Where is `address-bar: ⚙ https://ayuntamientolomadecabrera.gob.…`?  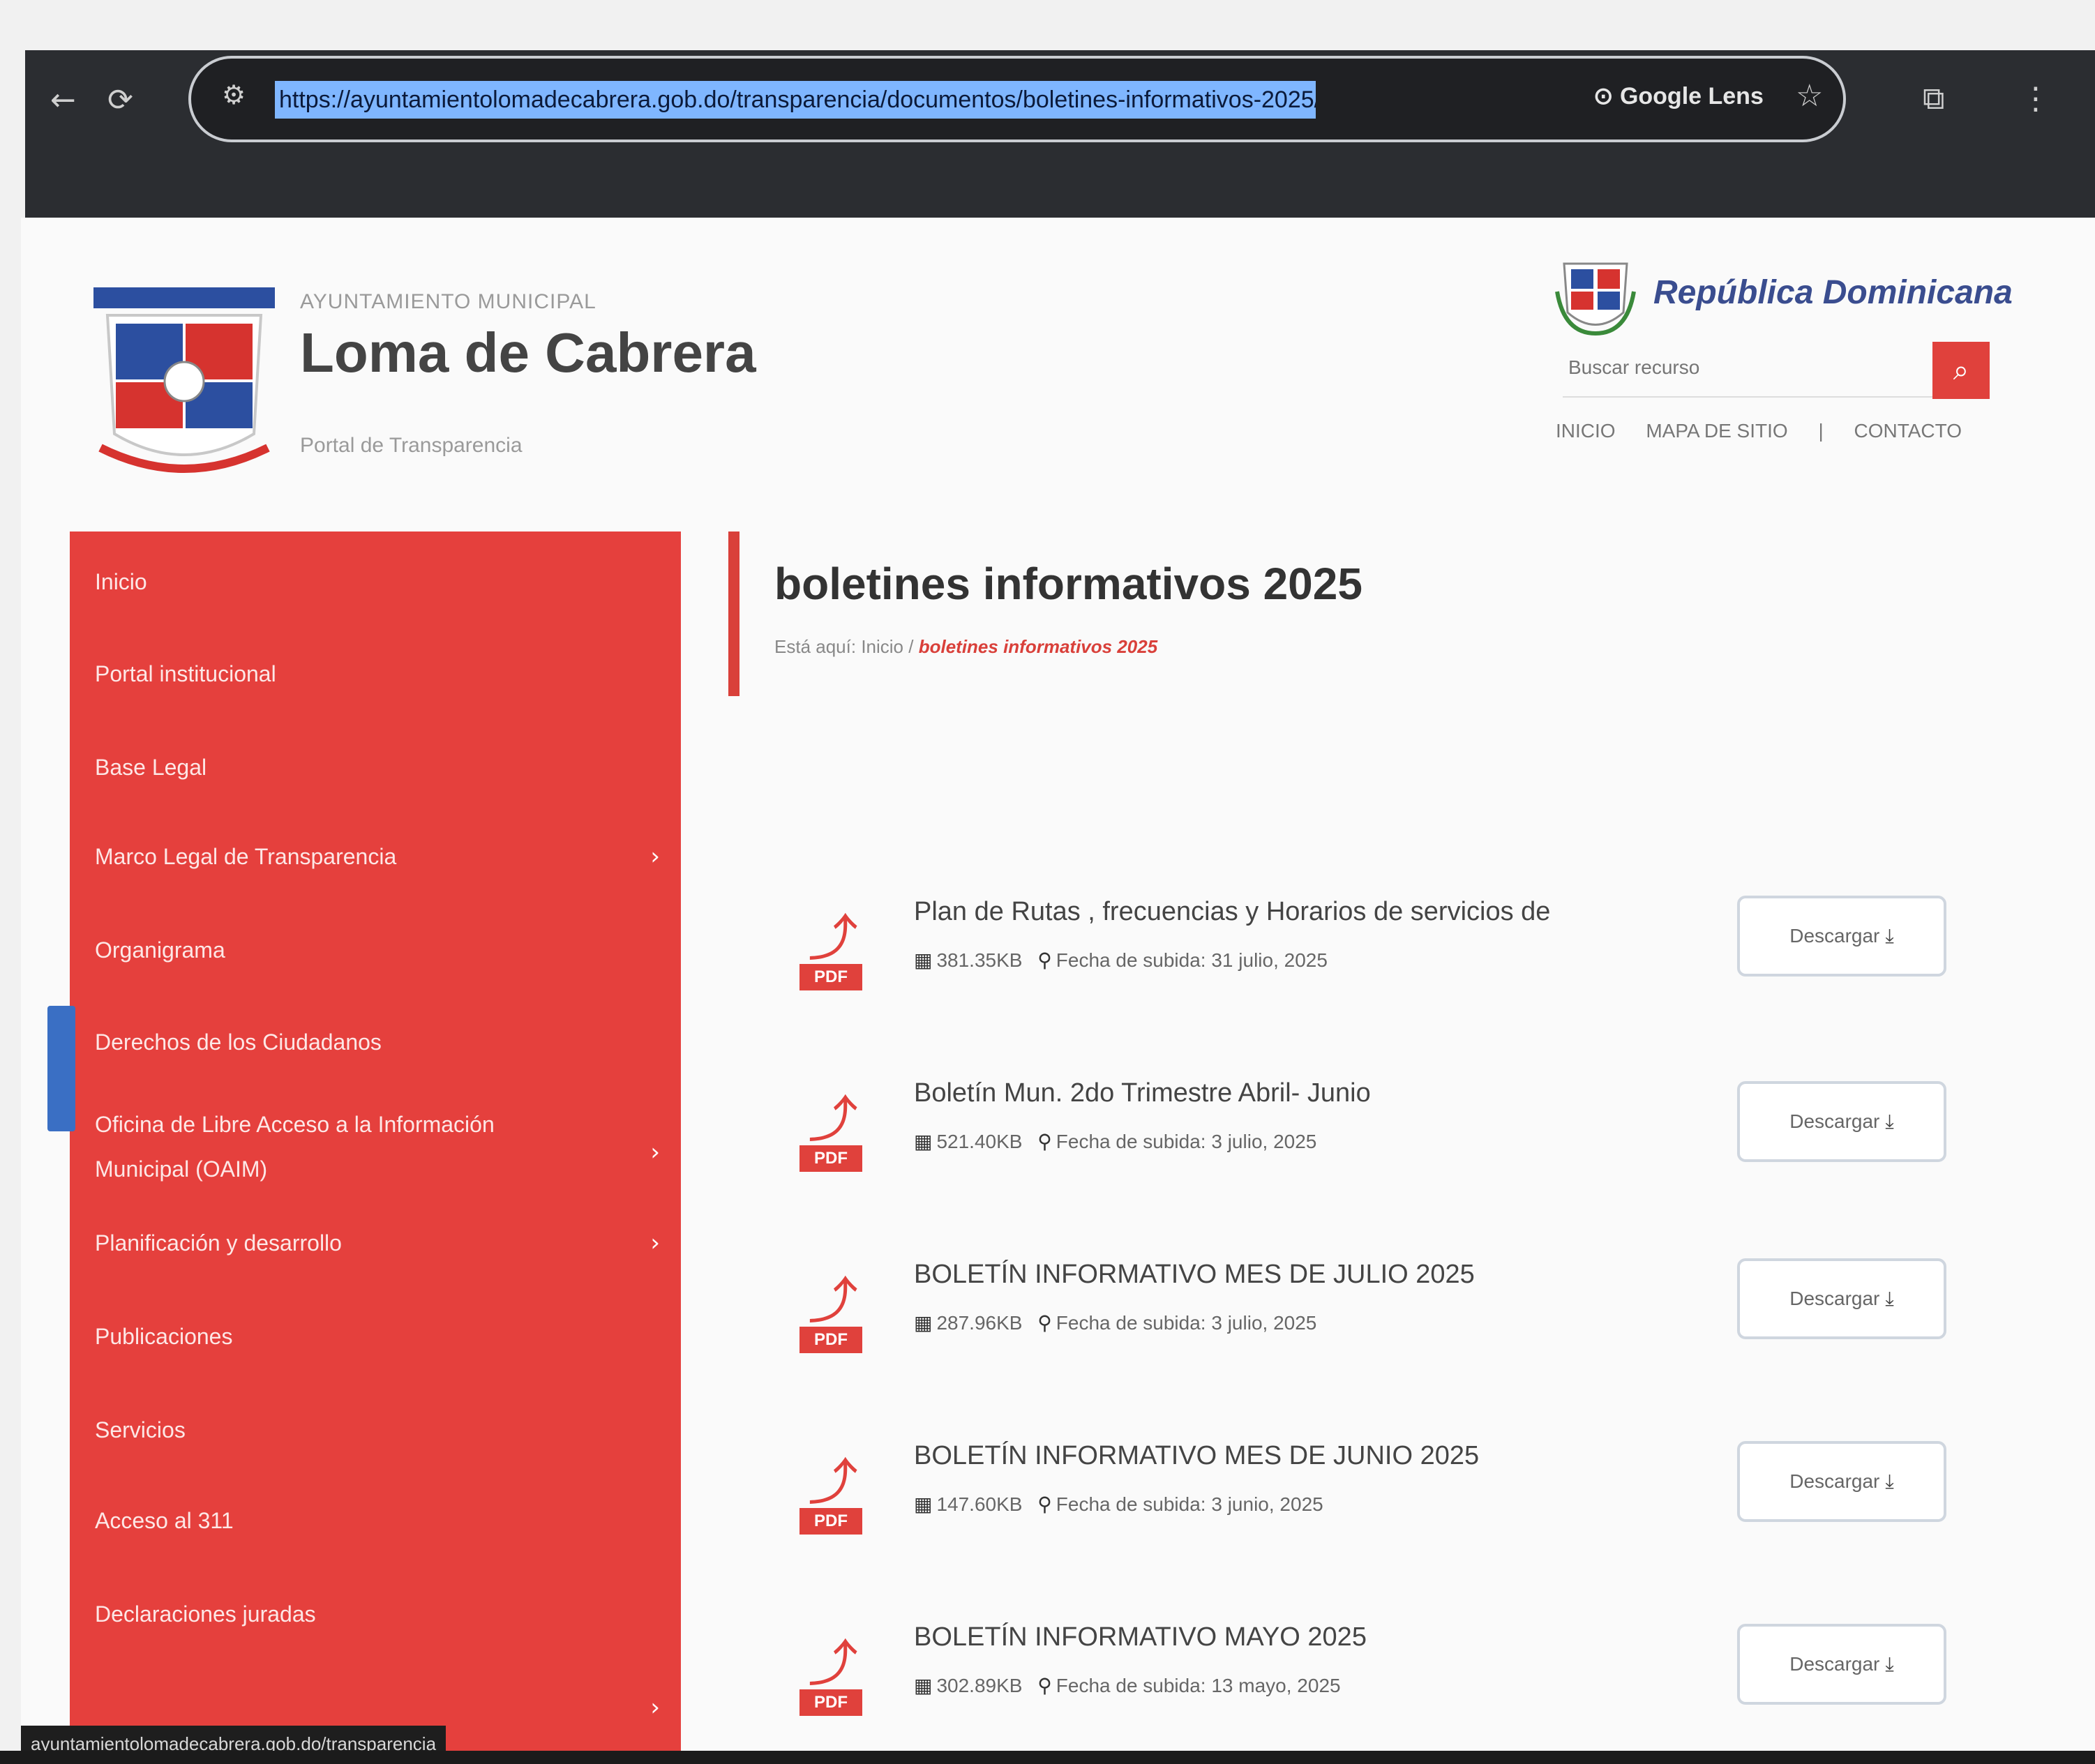 address-bar: ⚙ https://ayuntamientolomadecabrera.gob.… is located at coordinates (1017, 99).